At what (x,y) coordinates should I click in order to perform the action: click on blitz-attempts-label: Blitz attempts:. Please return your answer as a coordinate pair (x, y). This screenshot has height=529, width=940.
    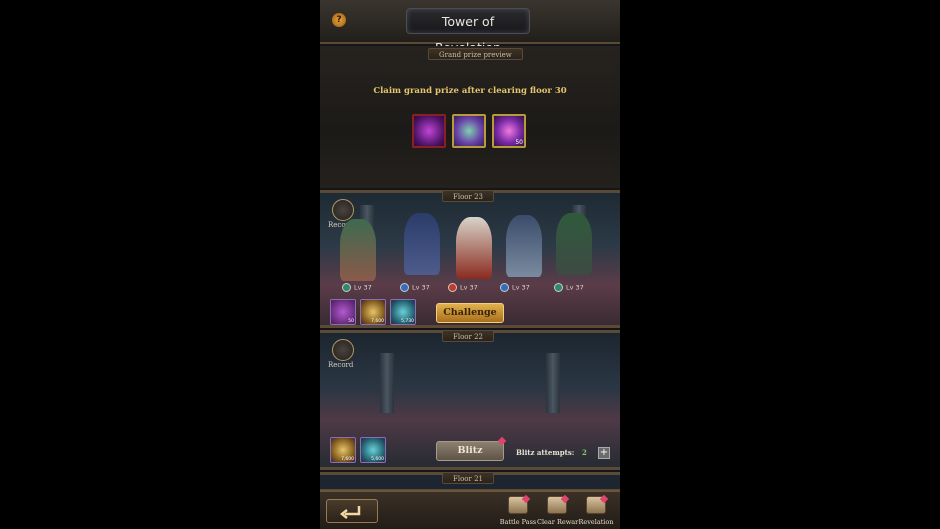
    Looking at the image, I should click on (545, 452).